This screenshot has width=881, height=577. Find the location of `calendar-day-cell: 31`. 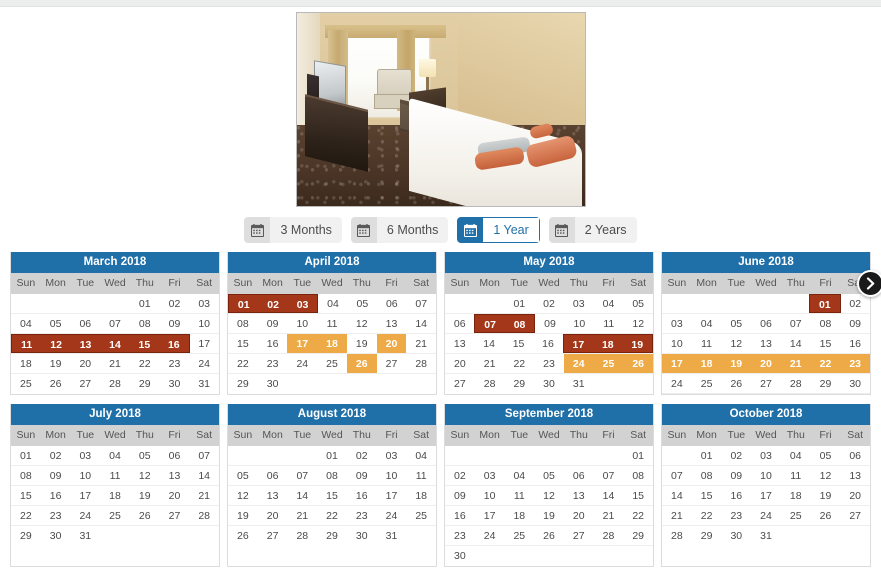

calendar-day-cell: 31 is located at coordinates (392, 536).